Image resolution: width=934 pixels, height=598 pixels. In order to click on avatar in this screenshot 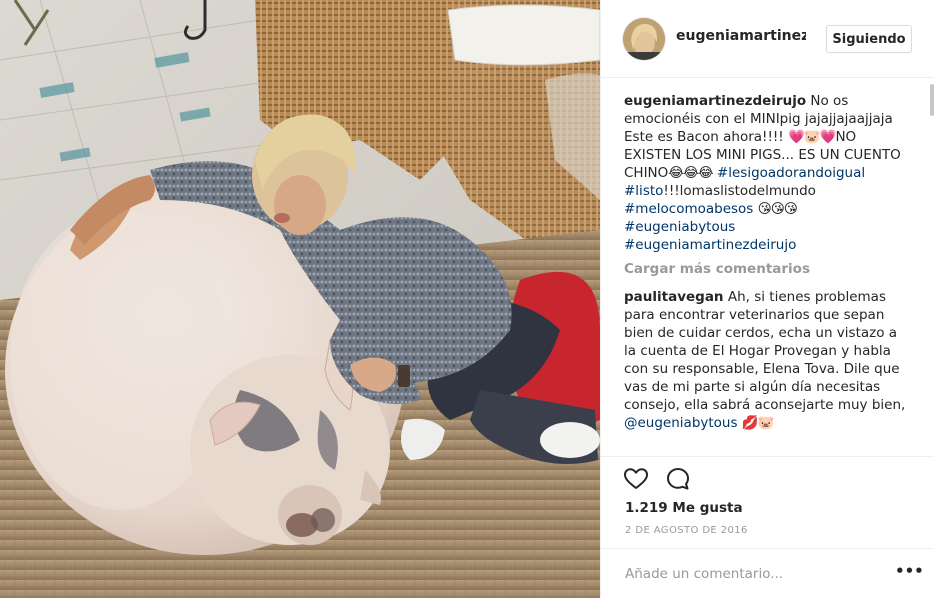, I will do `click(644, 39)`.